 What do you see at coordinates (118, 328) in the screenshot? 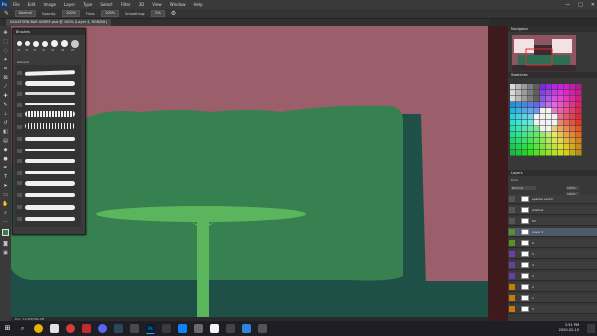
I see `steam-icon` at bounding box center [118, 328].